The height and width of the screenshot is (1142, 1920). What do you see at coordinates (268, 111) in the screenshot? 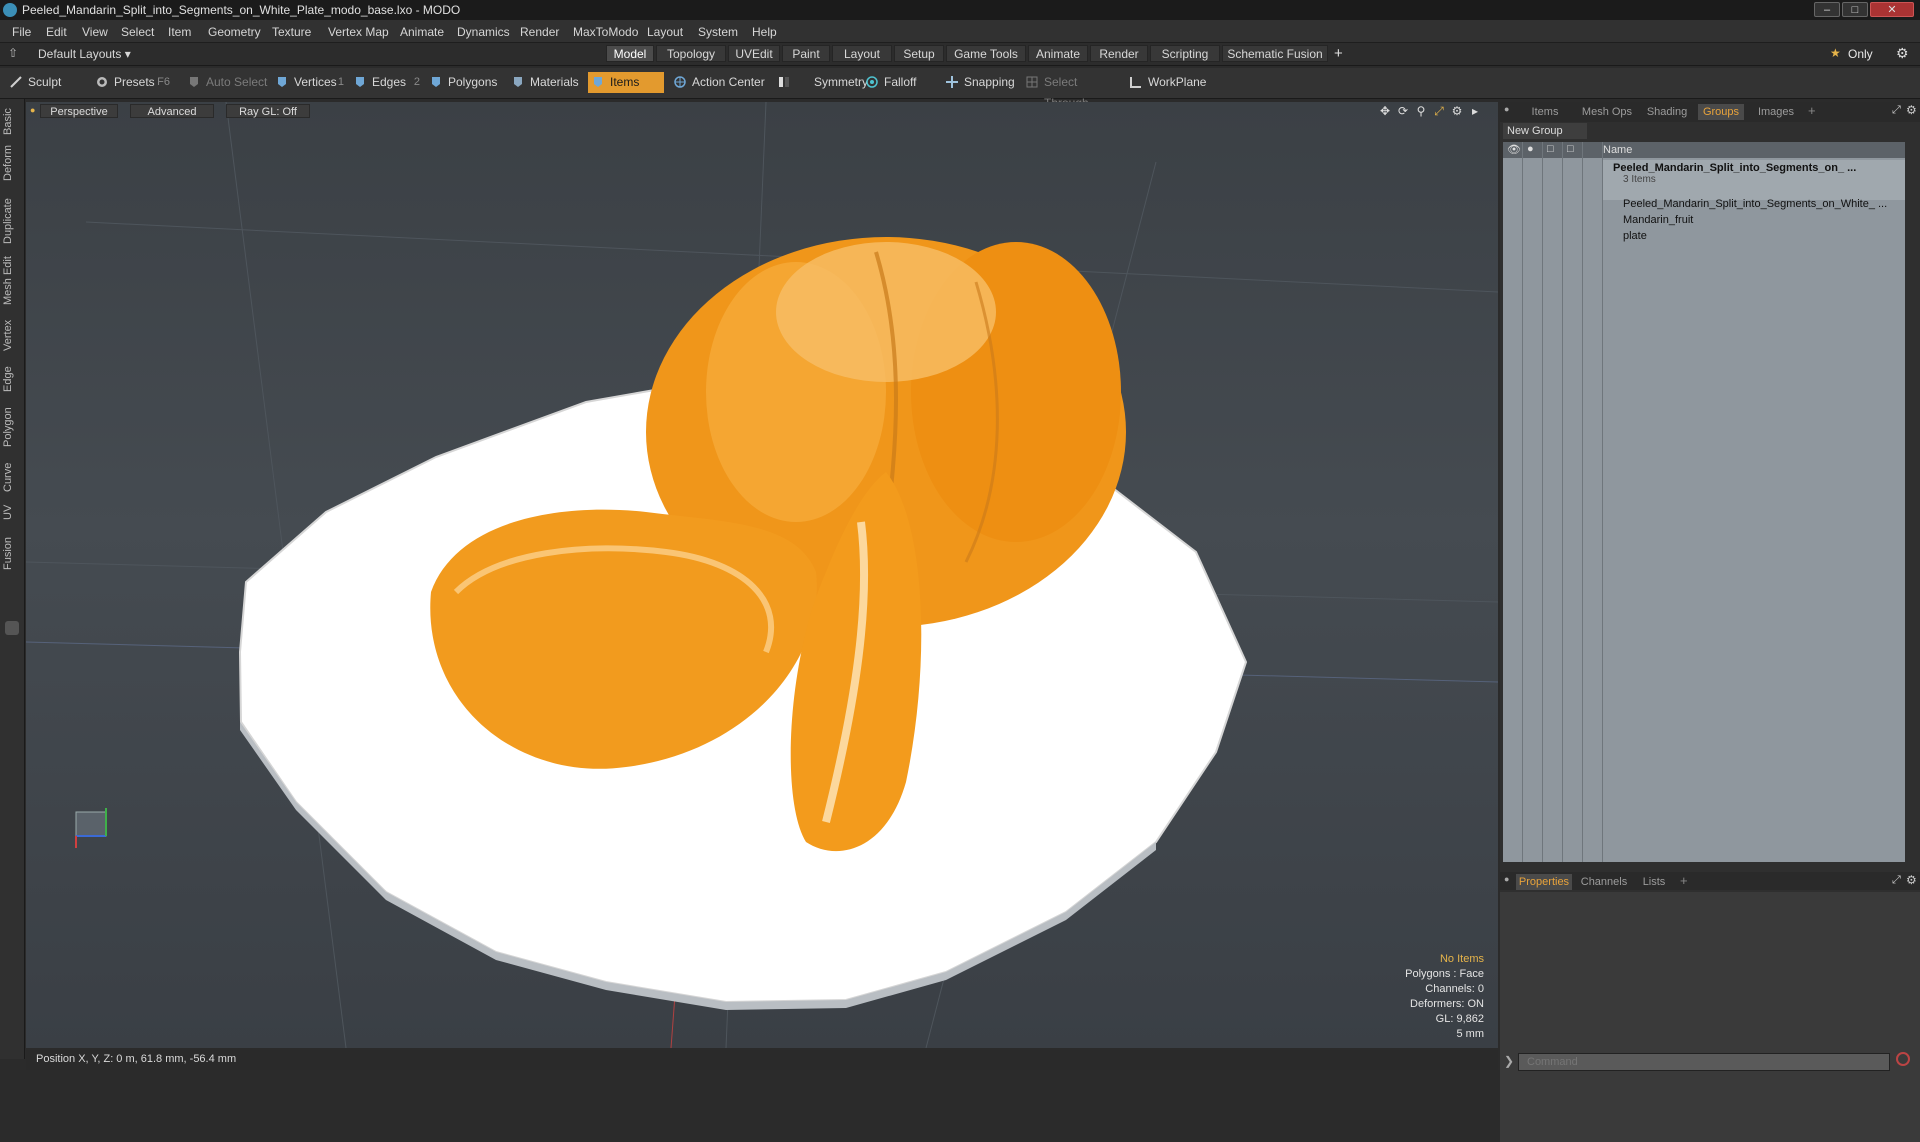
I see `raygl-dropdown: Ray GL: Off` at bounding box center [268, 111].